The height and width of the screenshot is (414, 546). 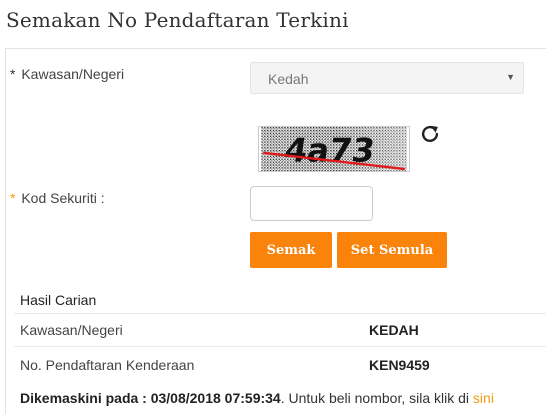 I want to click on reset-button: Set Semula, so click(x=392, y=250).